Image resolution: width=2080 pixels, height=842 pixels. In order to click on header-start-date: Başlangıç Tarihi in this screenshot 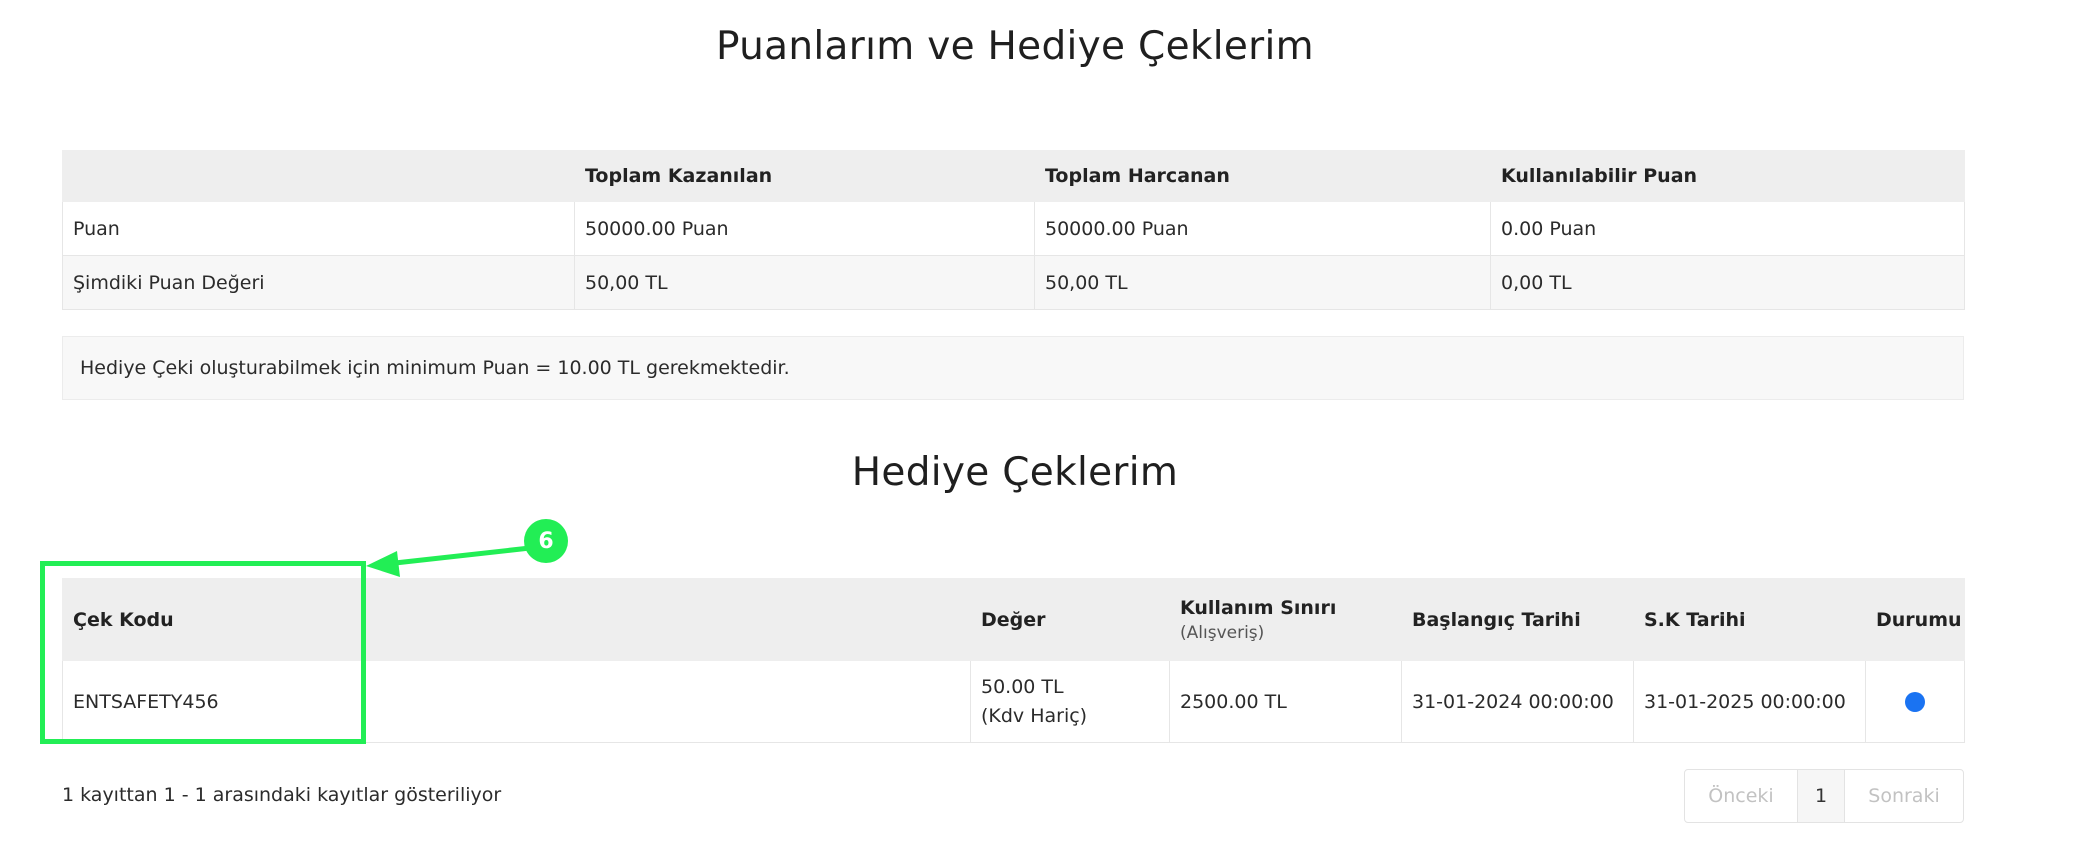, I will do `click(1517, 619)`.